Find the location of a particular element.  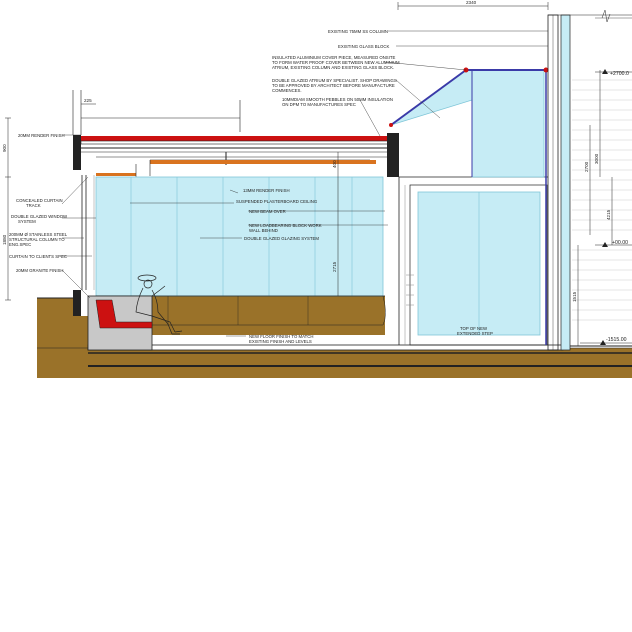

note-floor-2: EXISTING FINISH AND LEVELS is located at coordinates (280, 341).